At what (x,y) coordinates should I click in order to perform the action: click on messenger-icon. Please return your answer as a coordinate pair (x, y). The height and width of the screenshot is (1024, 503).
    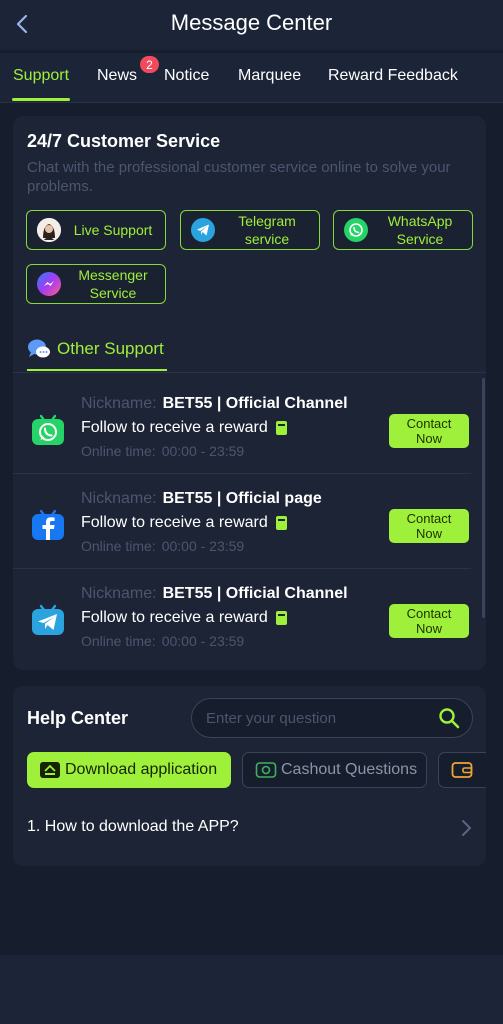
    Looking at the image, I should click on (49, 284).